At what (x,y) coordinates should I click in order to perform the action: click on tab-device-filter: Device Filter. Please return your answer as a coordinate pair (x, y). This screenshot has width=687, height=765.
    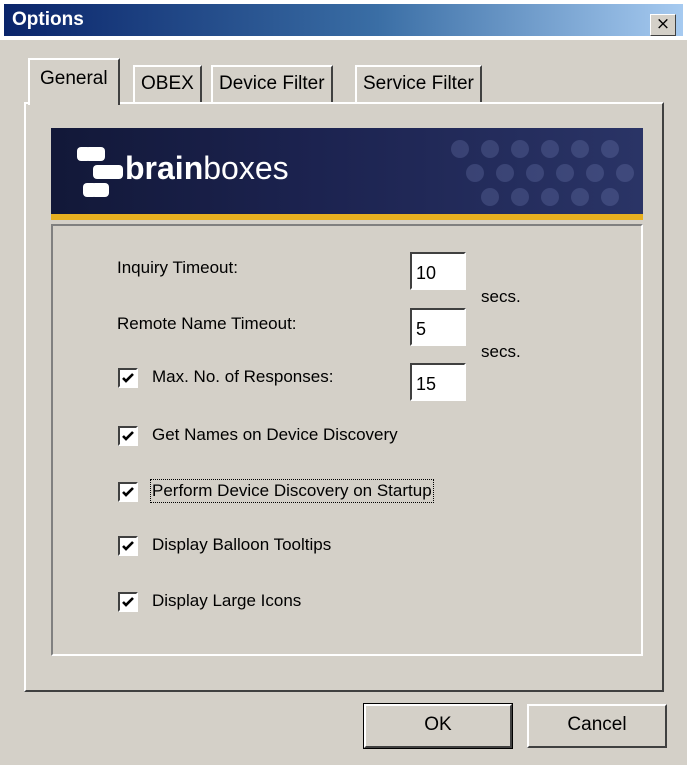
    Looking at the image, I should click on (272, 84).